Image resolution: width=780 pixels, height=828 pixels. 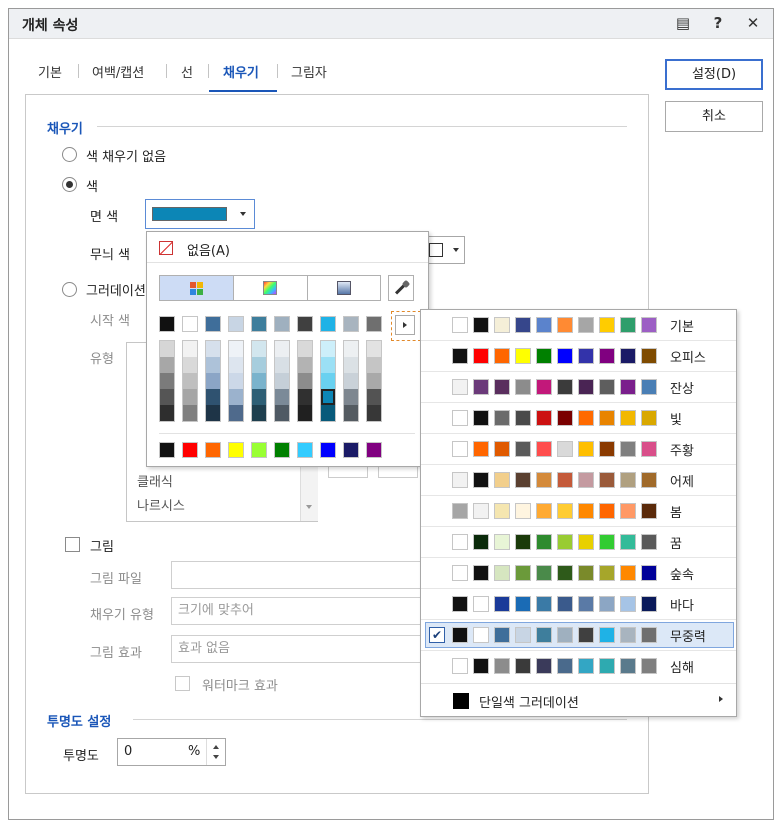 I want to click on theme-row: 바다, so click(x=578, y=604).